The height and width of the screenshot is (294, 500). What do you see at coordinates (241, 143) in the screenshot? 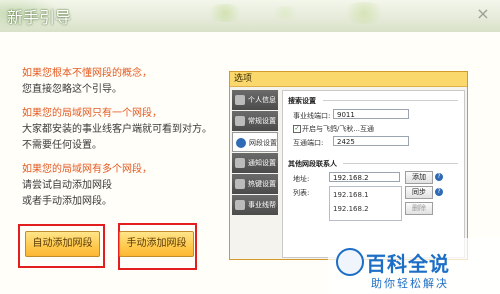
I see `globe-icon` at bounding box center [241, 143].